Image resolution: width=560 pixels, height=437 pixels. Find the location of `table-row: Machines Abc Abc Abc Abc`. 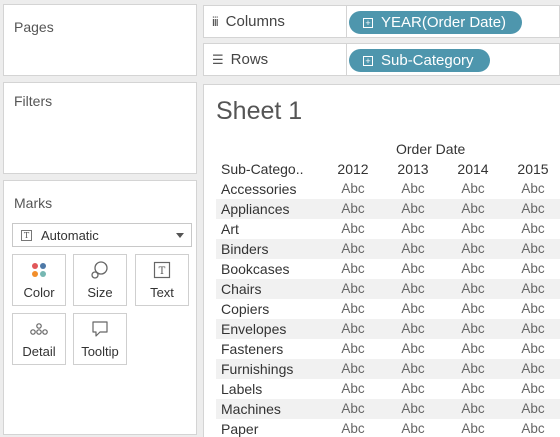

table-row: Machines Abc Abc Abc Abc is located at coordinates (388, 409).